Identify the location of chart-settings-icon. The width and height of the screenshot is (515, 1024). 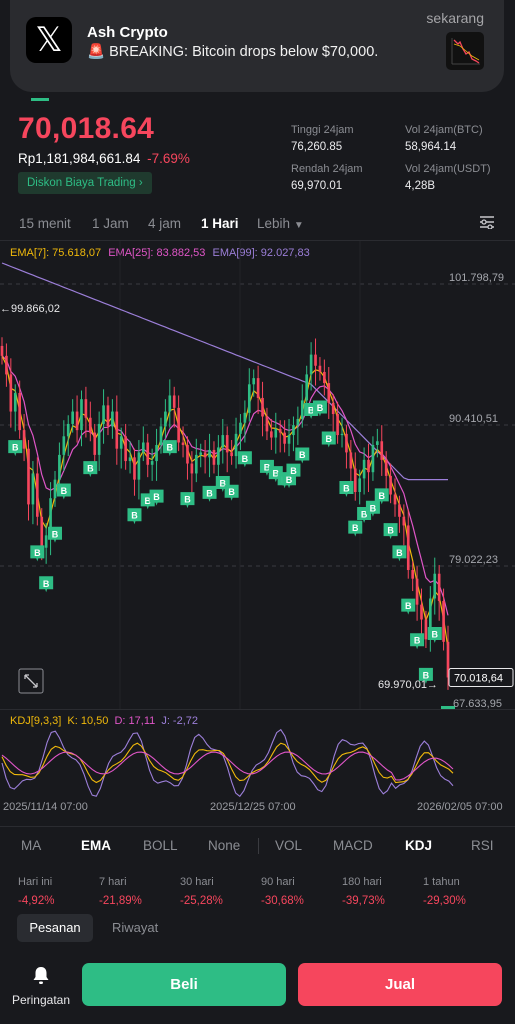
(487, 222).